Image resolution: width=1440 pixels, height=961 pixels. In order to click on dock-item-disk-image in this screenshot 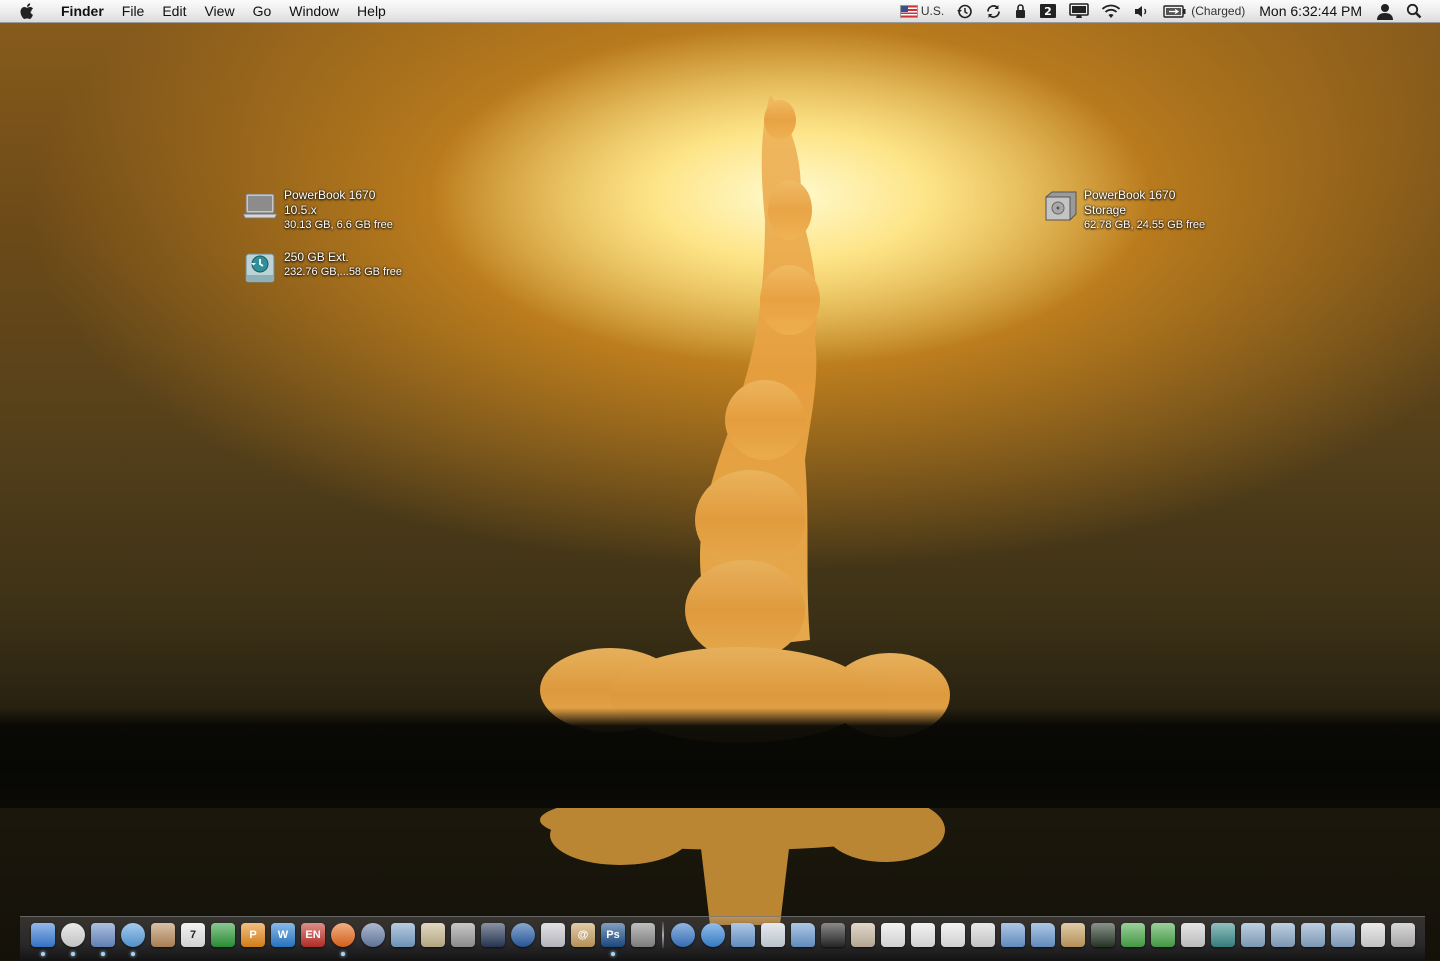, I will do `click(1193, 935)`.